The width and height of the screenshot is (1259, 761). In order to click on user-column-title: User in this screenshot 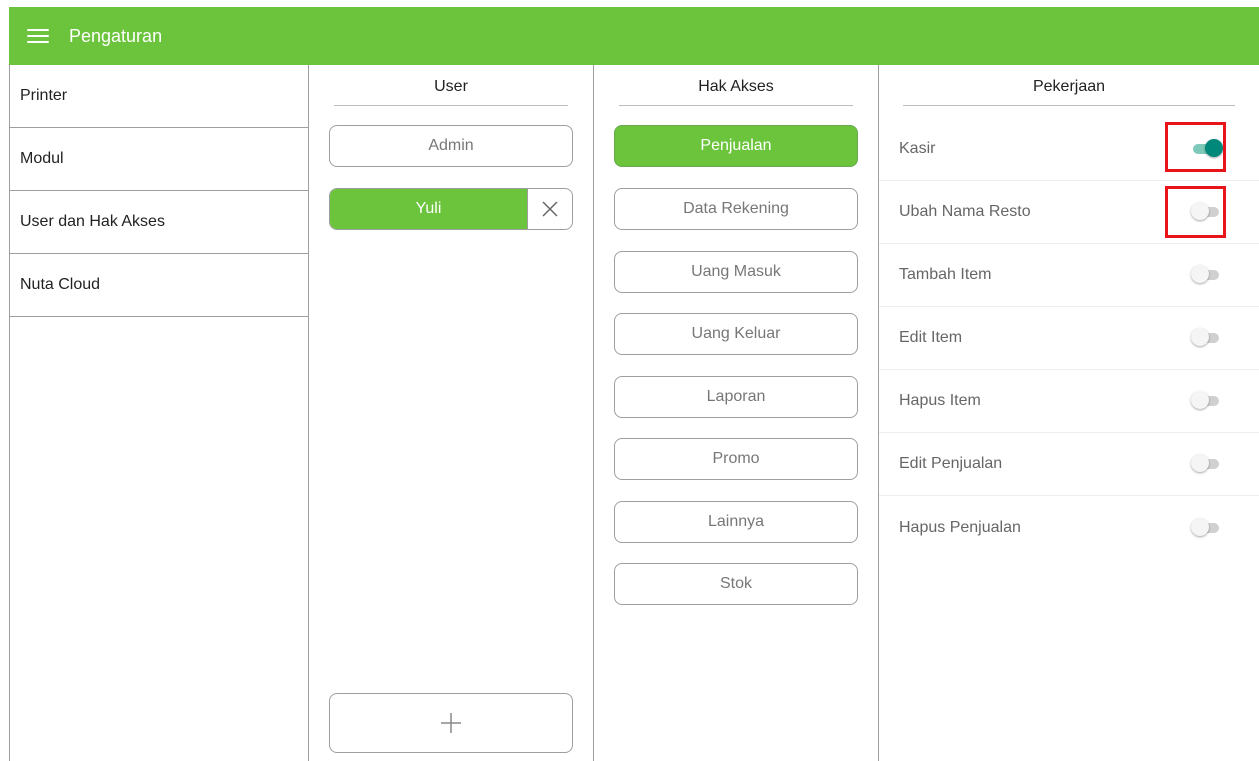, I will do `click(451, 92)`.